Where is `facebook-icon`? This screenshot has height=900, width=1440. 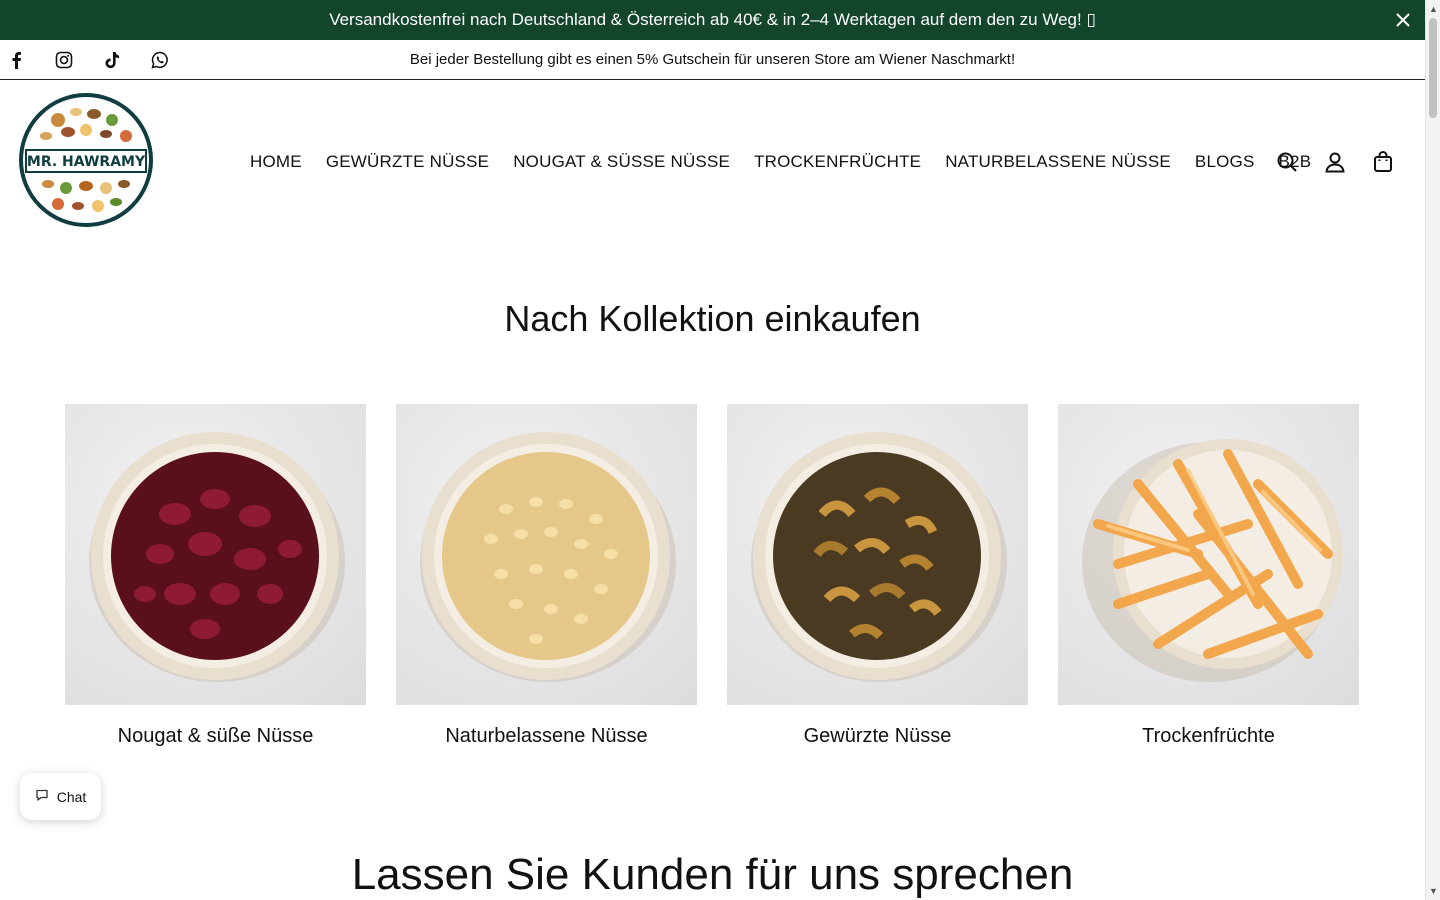 facebook-icon is located at coordinates (16, 60).